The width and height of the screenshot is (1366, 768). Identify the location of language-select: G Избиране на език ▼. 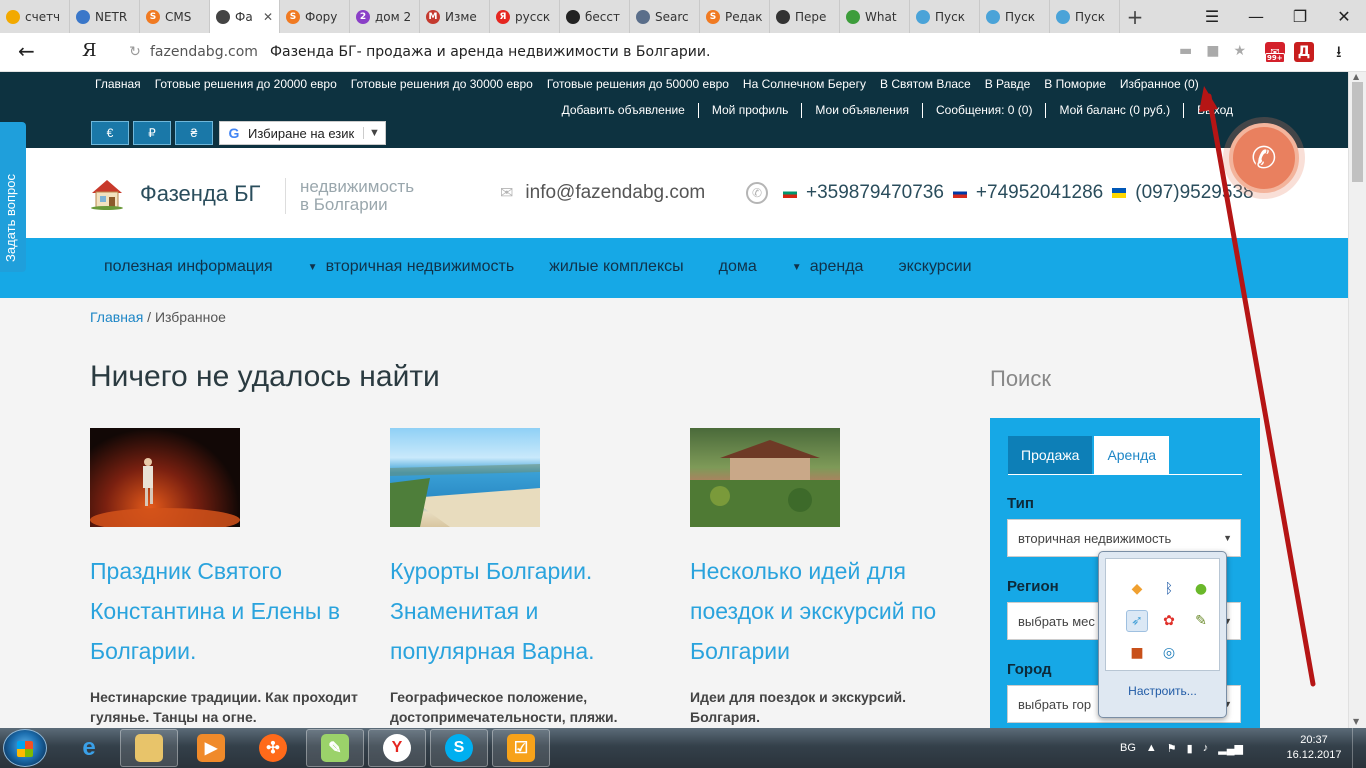
(302, 133).